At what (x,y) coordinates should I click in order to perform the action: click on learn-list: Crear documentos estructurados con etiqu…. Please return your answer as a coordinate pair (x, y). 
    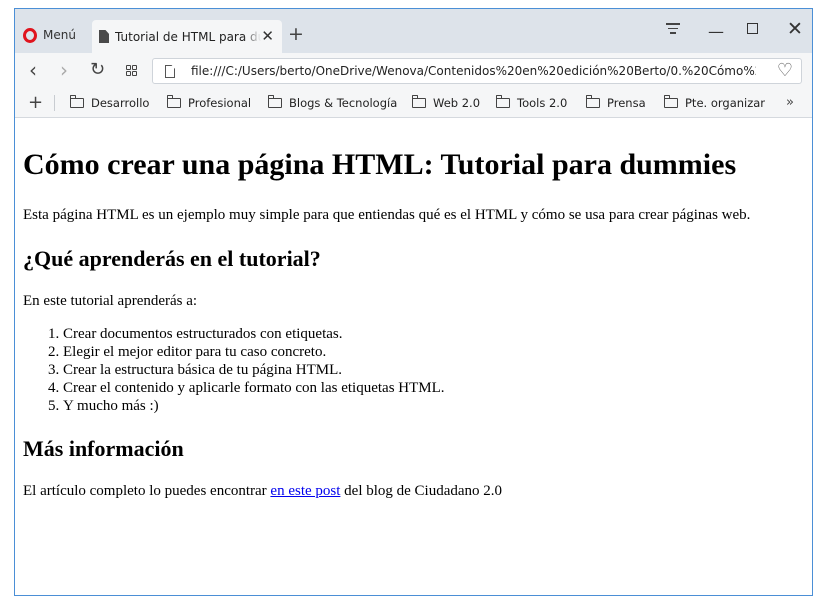
    Looking at the image, I should click on (234, 370).